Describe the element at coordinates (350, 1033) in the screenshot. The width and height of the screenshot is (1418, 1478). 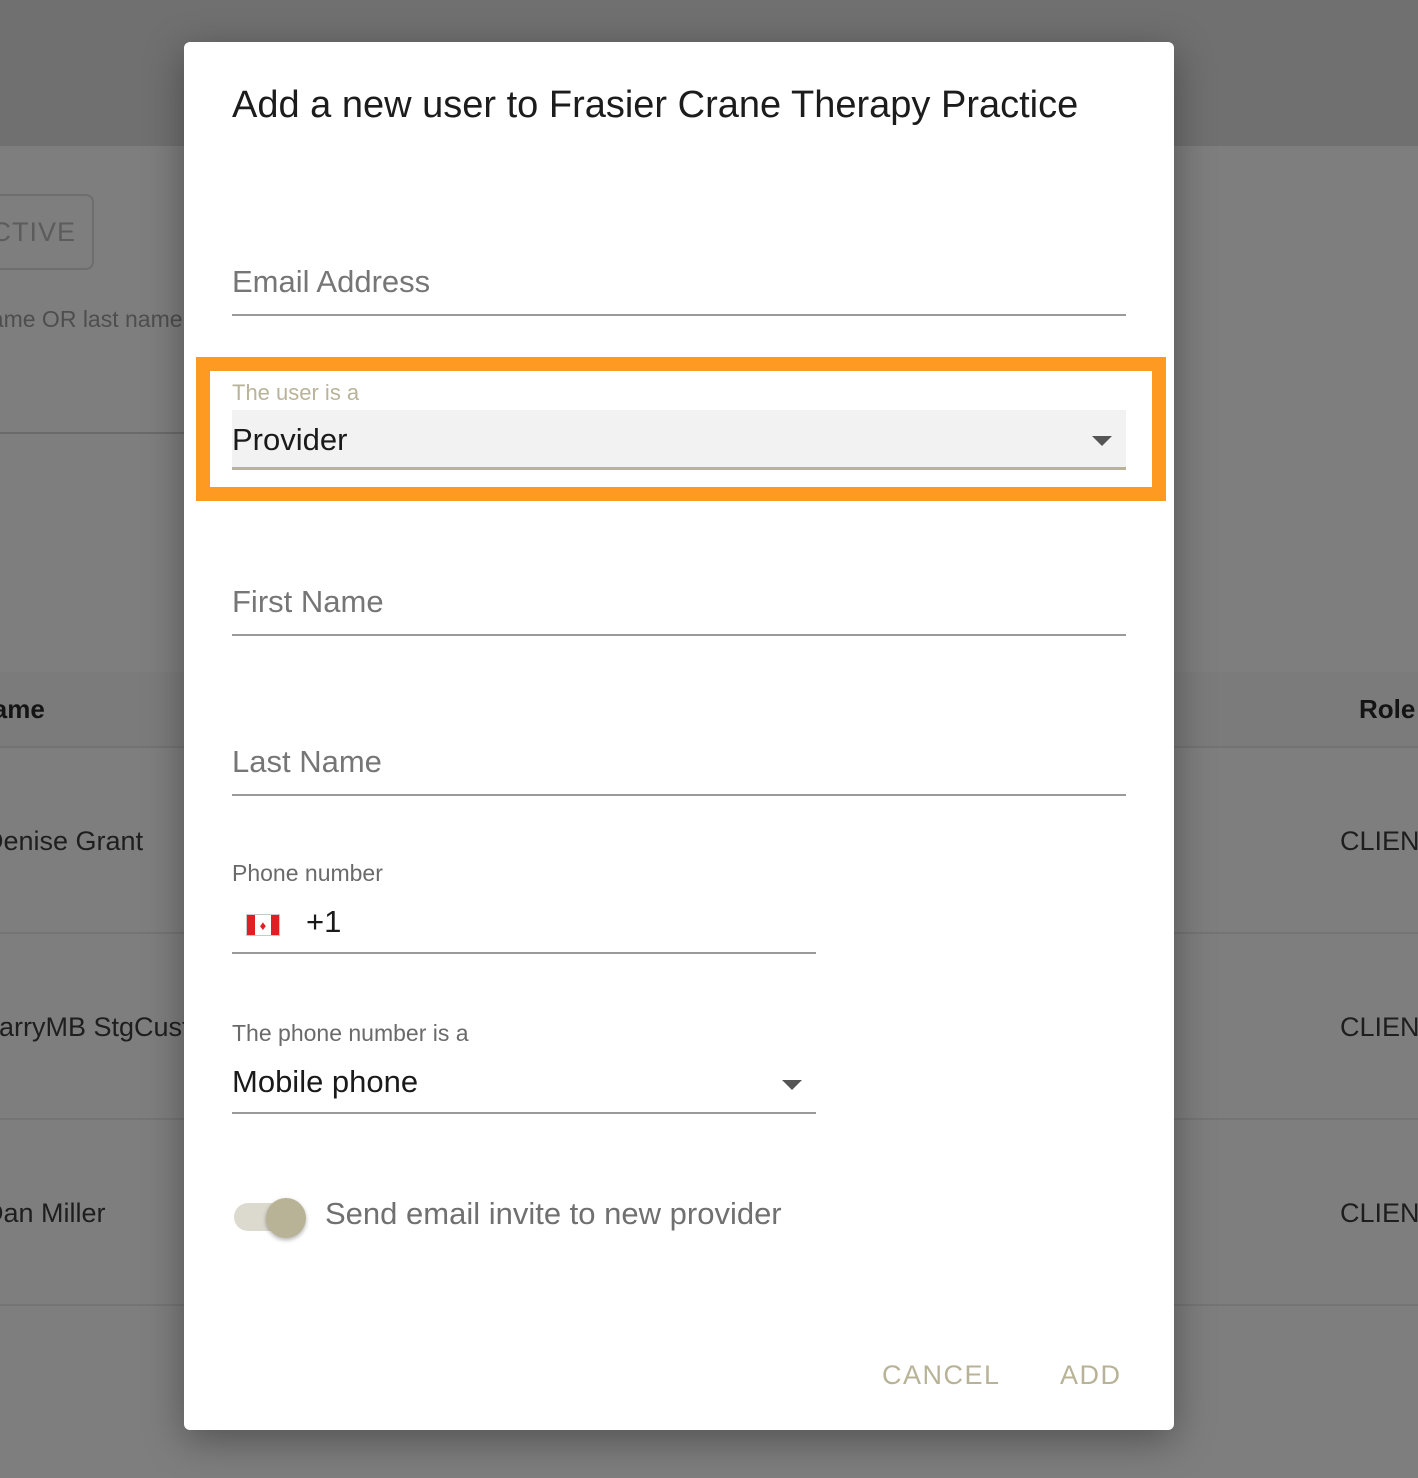
I see `phone-type-label: The phone number is a` at that location.